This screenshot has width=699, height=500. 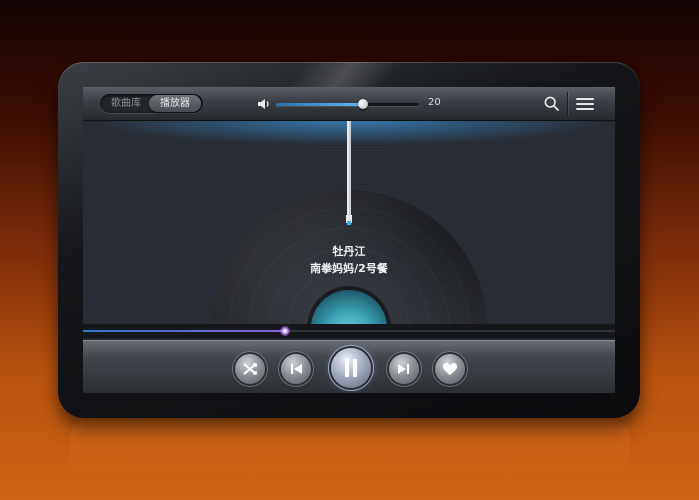 I want to click on previous-icon, so click(x=296, y=369).